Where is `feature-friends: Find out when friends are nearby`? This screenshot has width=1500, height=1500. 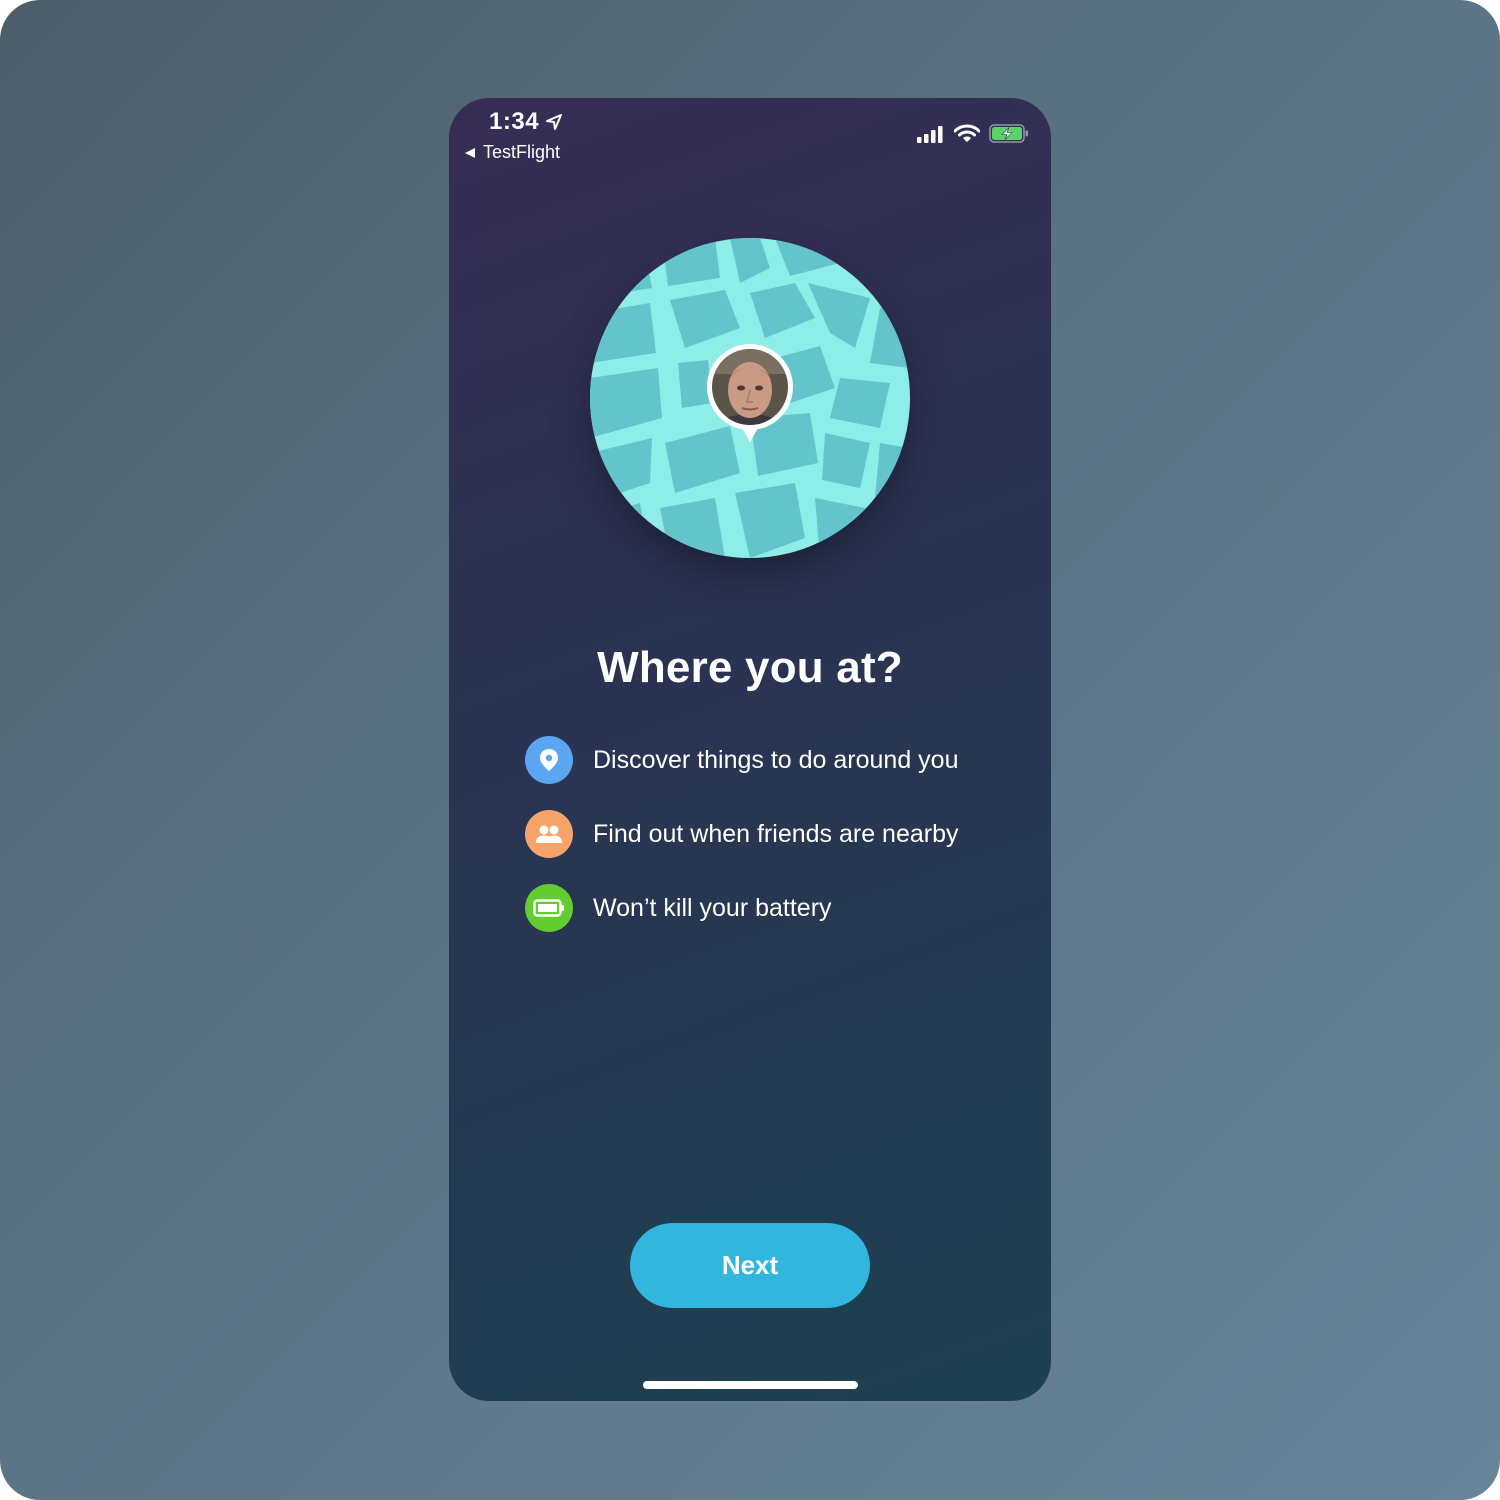 feature-friends: Find out when friends are nearby is located at coordinates (775, 834).